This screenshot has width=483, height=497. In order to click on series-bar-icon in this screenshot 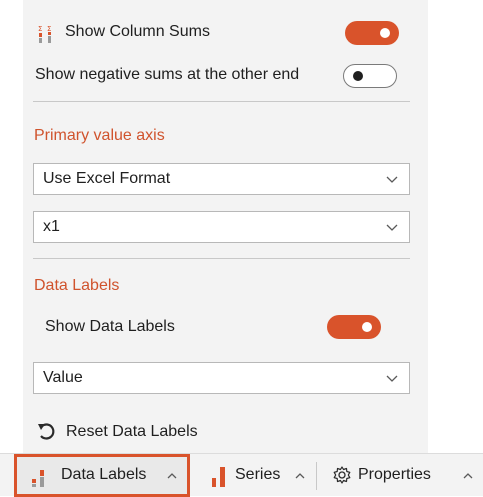, I will do `click(218, 477)`.